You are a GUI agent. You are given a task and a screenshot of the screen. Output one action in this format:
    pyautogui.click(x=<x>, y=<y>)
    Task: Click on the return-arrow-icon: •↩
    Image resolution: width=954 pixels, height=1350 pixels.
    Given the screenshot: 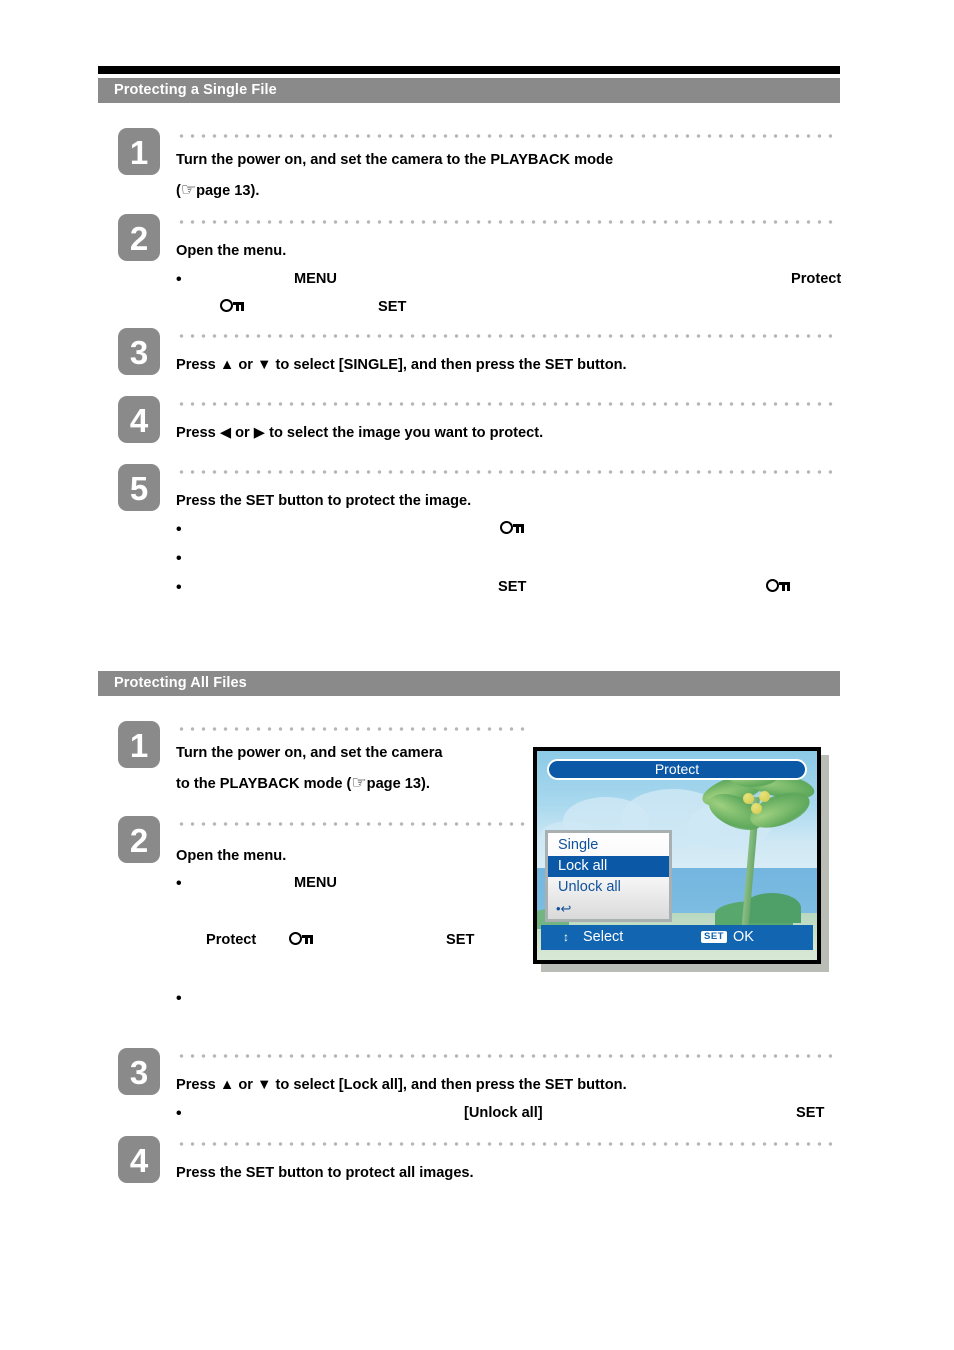 What is the action you would take?
    pyautogui.click(x=608, y=908)
    